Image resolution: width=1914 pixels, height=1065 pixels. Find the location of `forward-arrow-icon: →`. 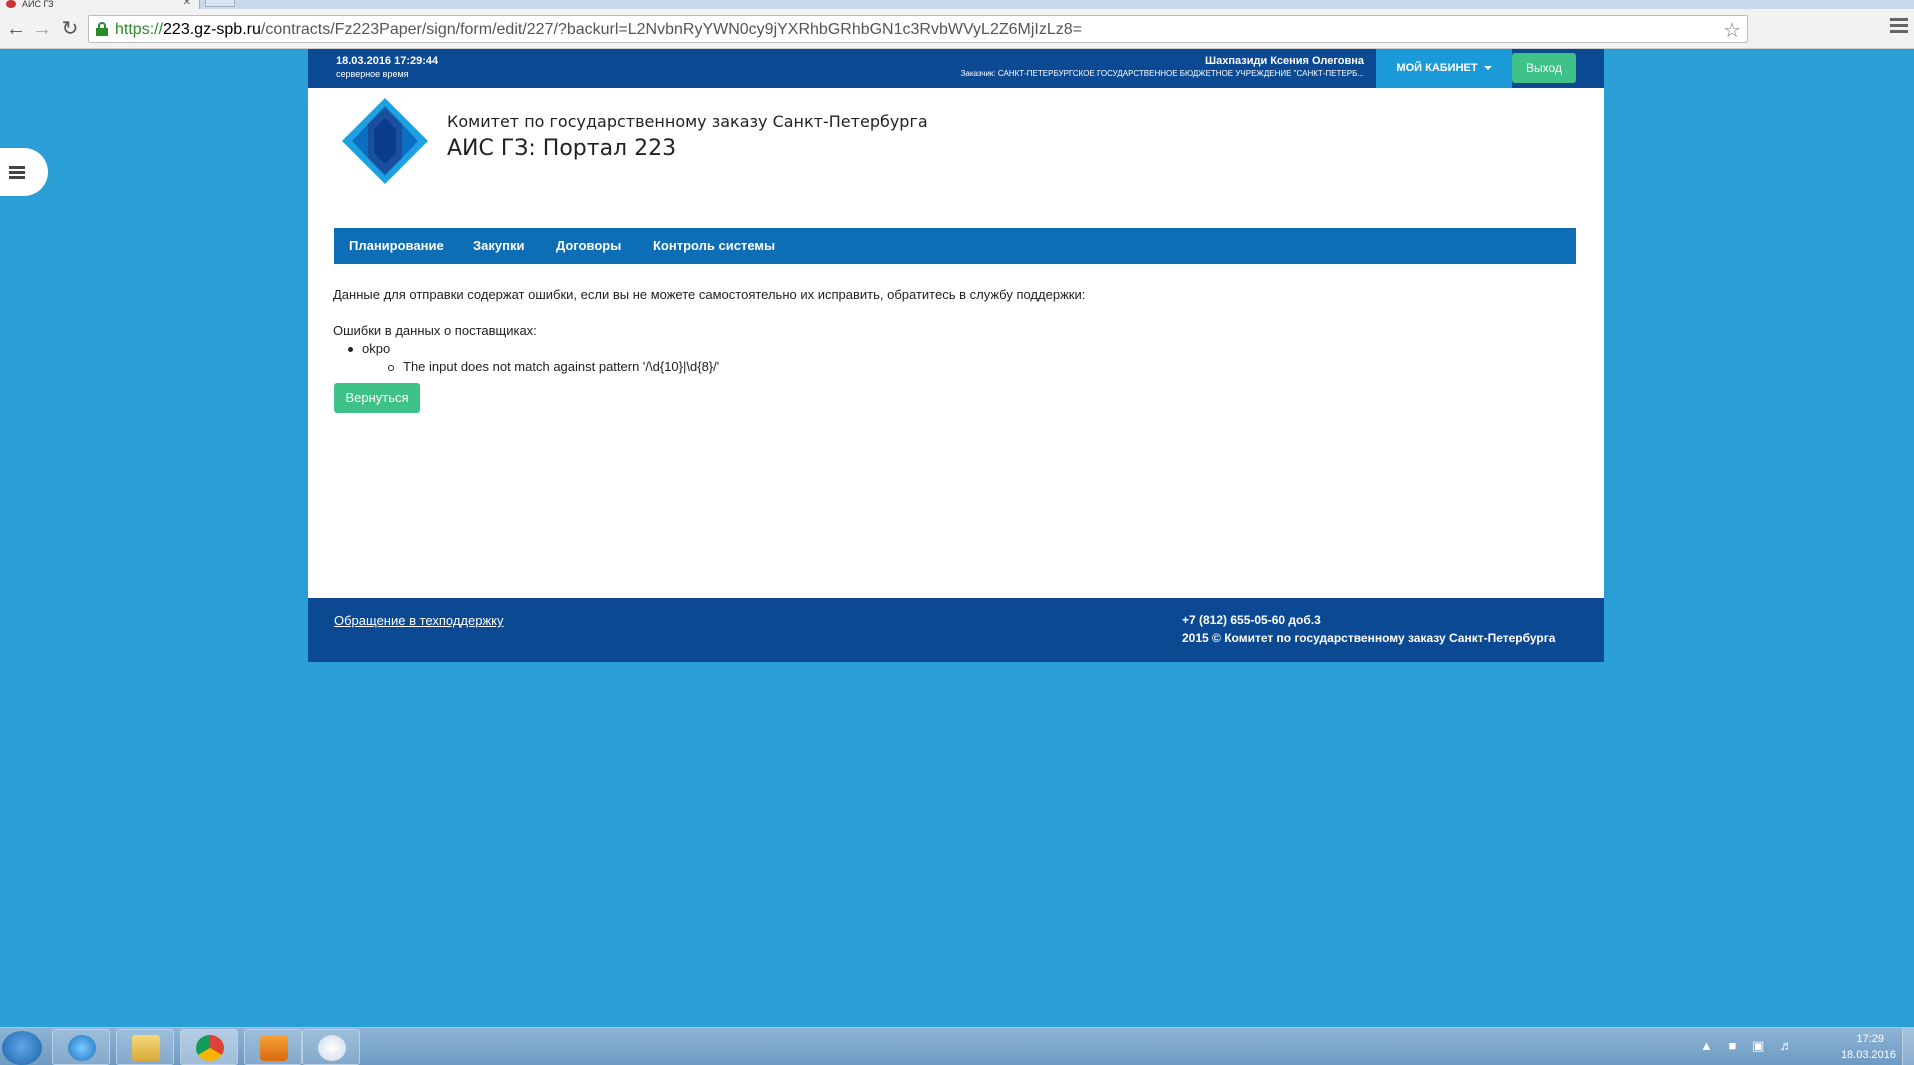

forward-arrow-icon: → is located at coordinates (42, 29).